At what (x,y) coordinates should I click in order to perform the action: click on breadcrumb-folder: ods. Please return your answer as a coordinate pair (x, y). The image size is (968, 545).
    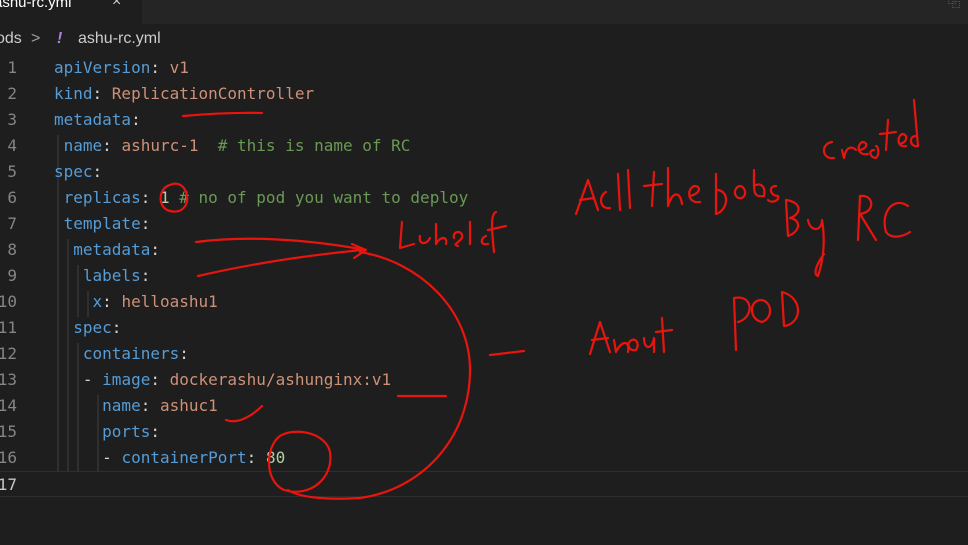
    Looking at the image, I should click on (11, 39).